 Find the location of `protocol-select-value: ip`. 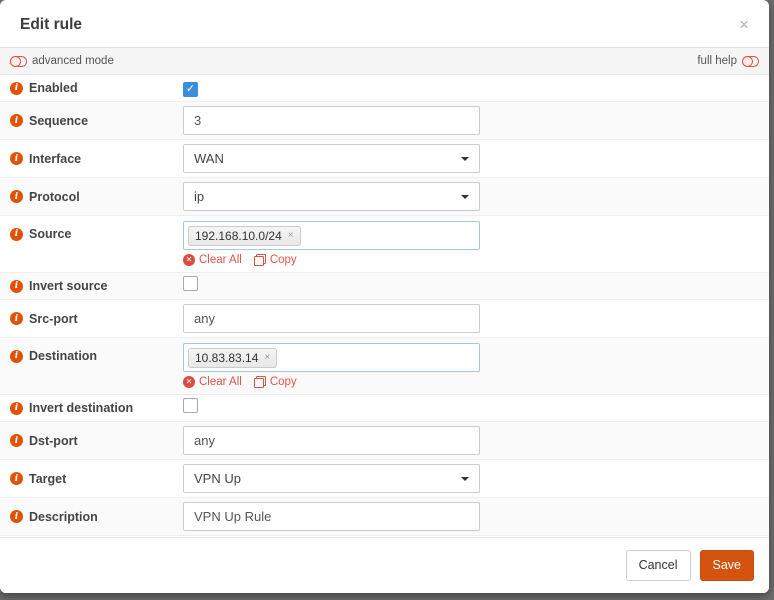

protocol-select-value: ip is located at coordinates (199, 196).